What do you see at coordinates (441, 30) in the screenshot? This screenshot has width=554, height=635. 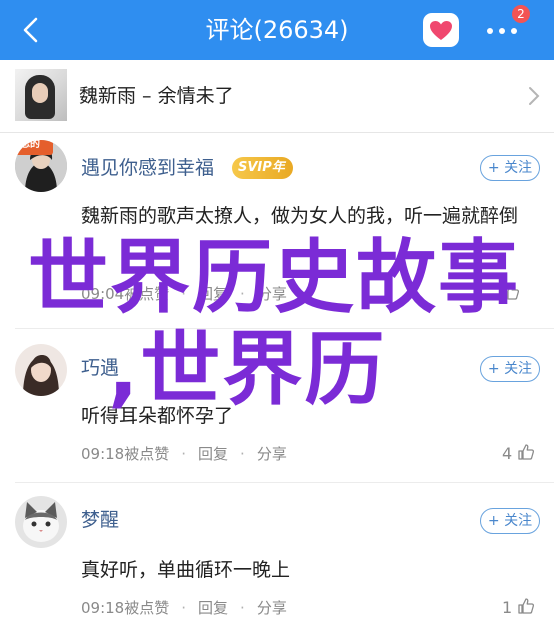 I see `heart-icon` at bounding box center [441, 30].